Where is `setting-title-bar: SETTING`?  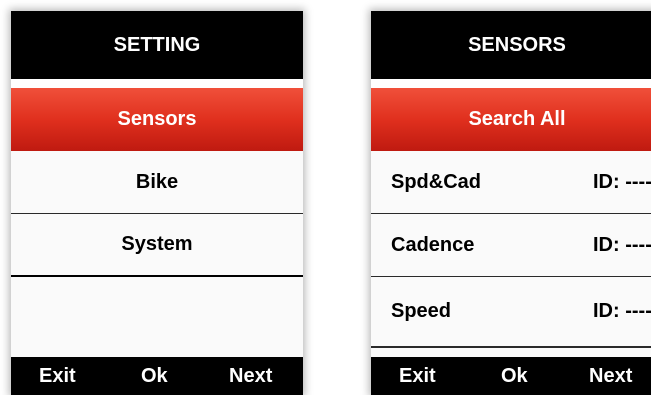
setting-title-bar: SETTING is located at coordinates (157, 45).